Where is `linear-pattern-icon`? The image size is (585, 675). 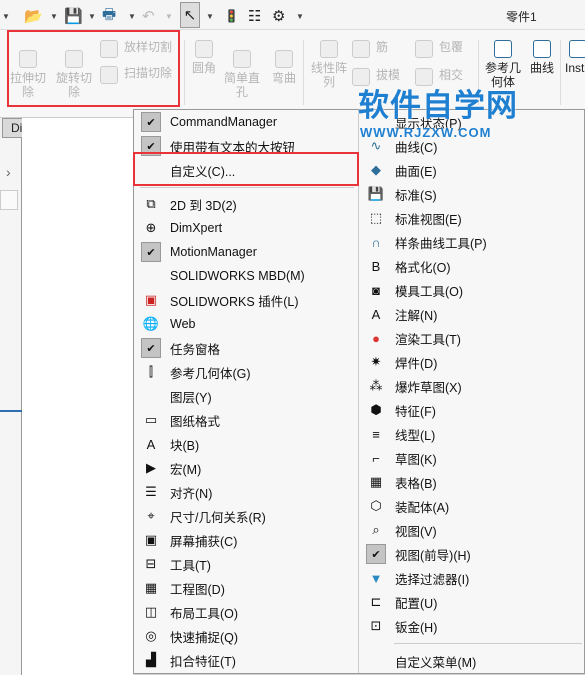 linear-pattern-icon is located at coordinates (329, 49).